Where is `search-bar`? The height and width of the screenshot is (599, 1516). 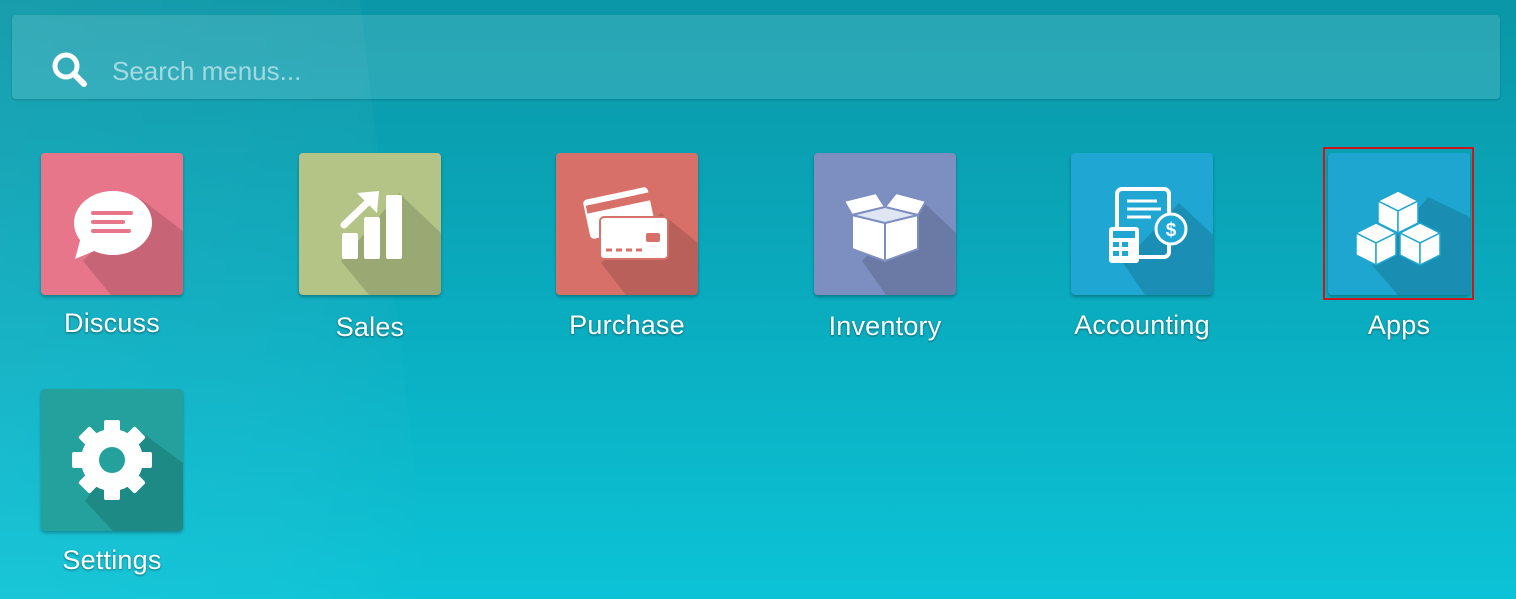
search-bar is located at coordinates (756, 57).